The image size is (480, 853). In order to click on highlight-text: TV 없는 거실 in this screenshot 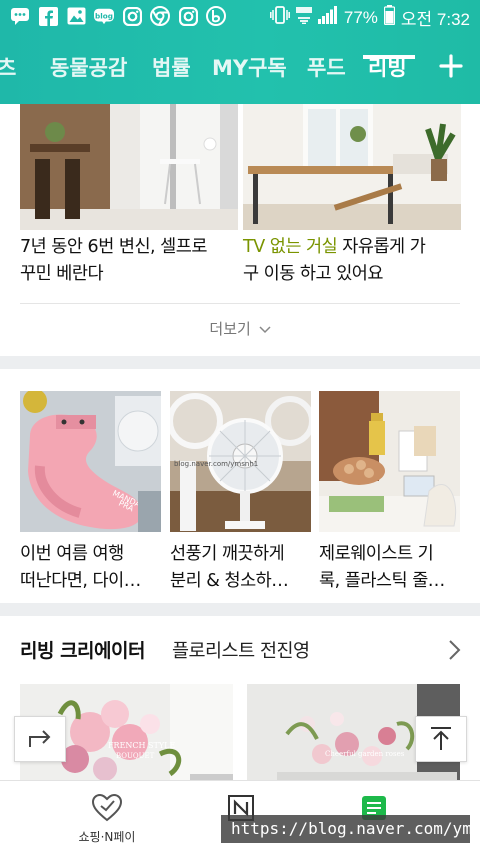, I will do `click(290, 247)`.